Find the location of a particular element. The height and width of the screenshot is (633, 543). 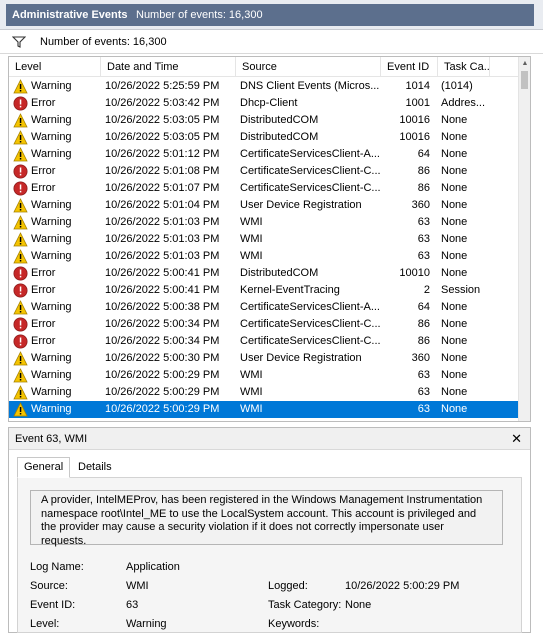

task-category-label: Task Category: is located at coordinates (305, 605).